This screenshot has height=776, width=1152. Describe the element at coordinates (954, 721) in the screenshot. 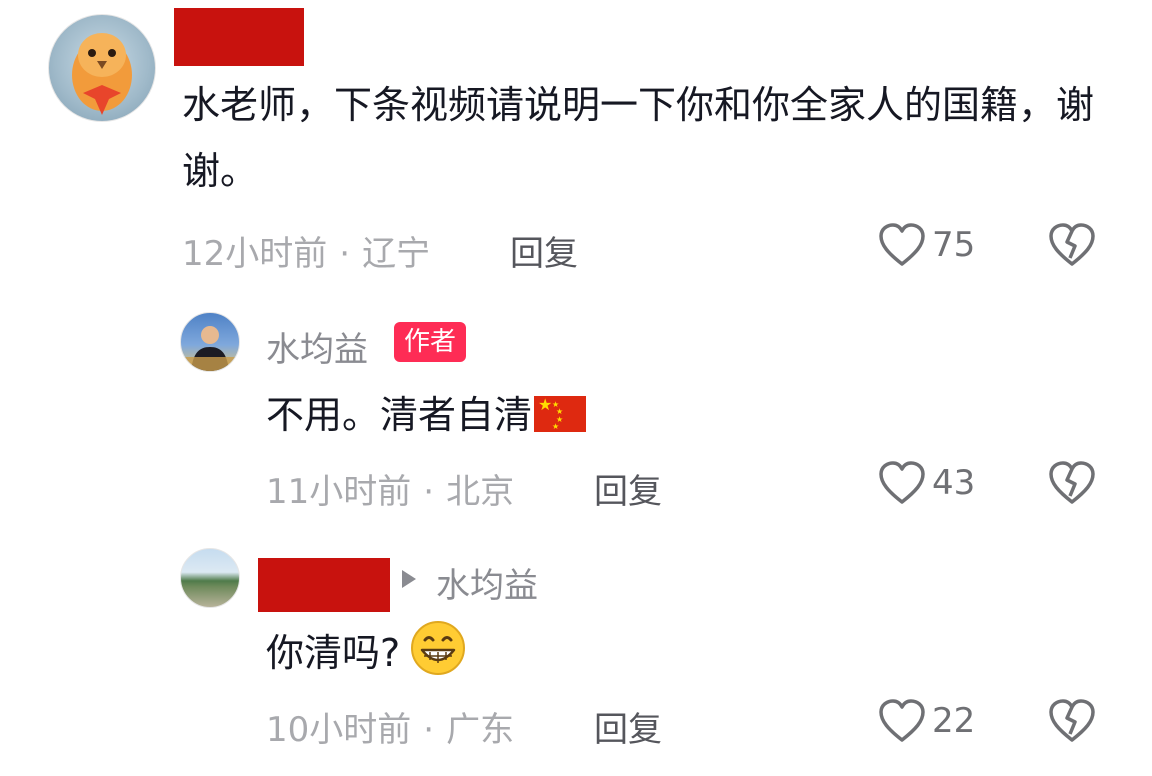

I see `like-count: 22` at that location.